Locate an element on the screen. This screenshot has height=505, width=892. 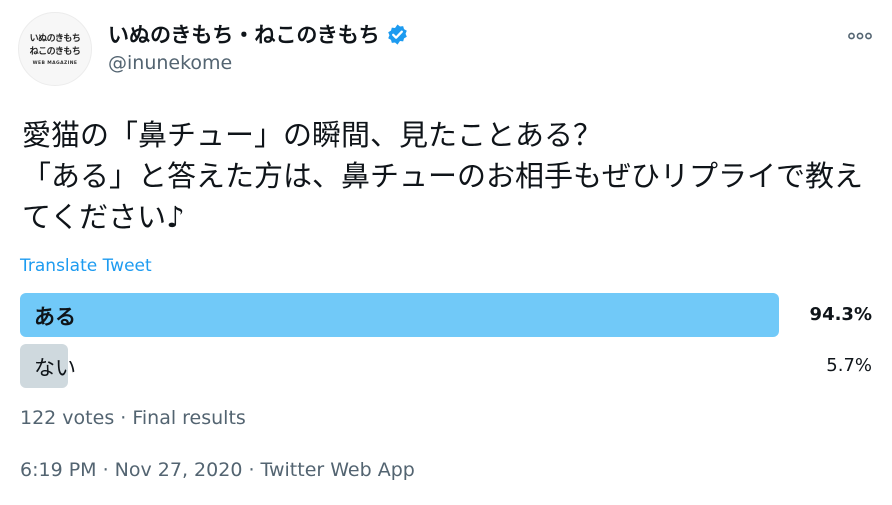
display-name: いぬのきもち・ねこのきもち is located at coordinates (244, 35).